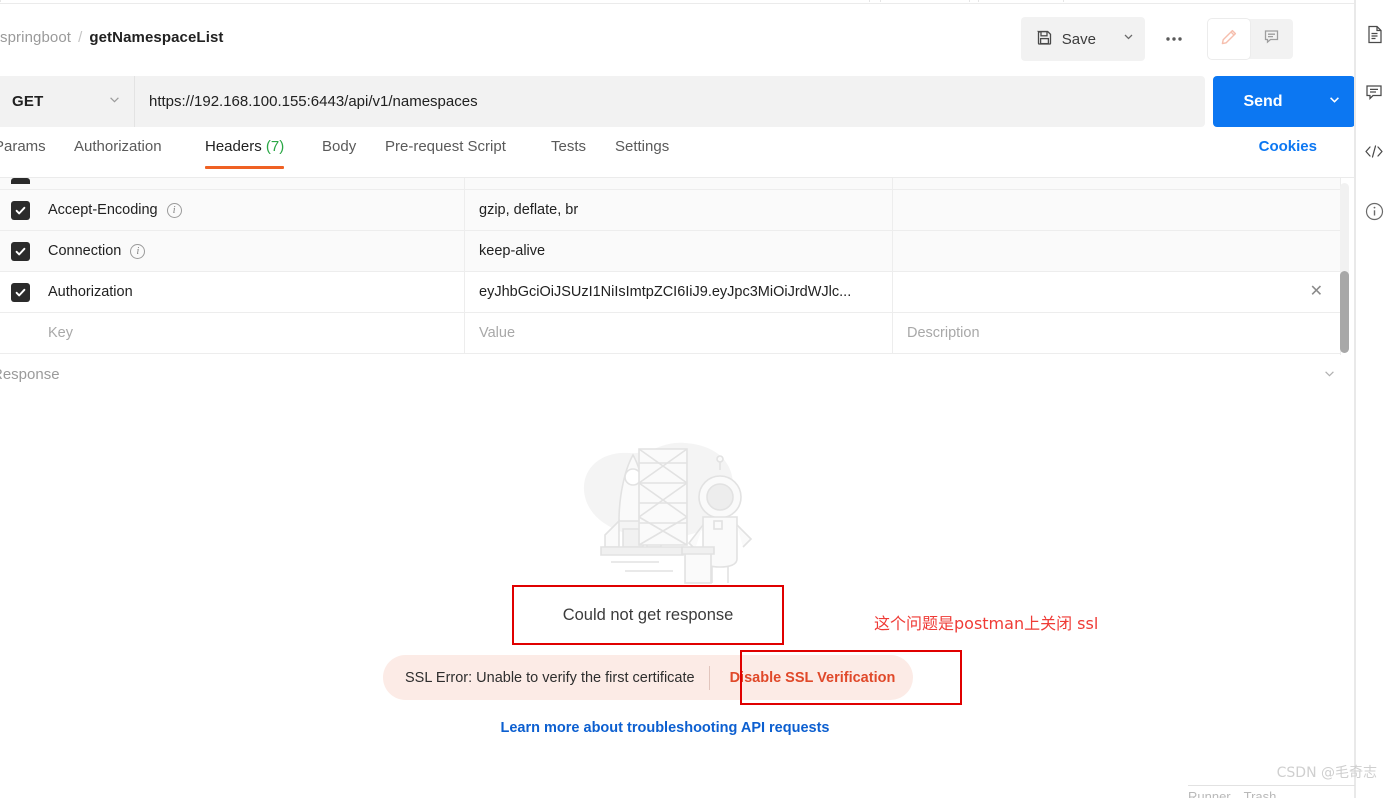 This screenshot has height=798, width=1391. I want to click on tab-label: Params, so click(23, 146).